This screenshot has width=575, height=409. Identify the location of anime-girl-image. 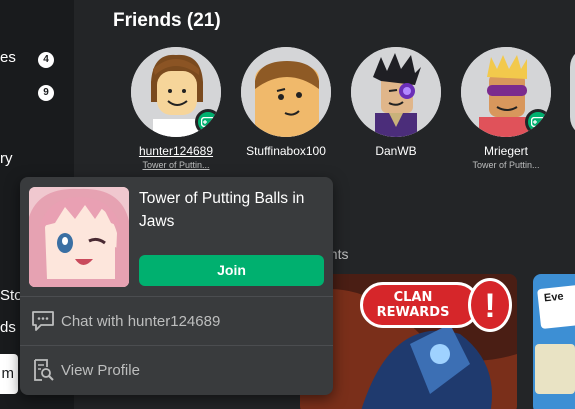
(79, 237).